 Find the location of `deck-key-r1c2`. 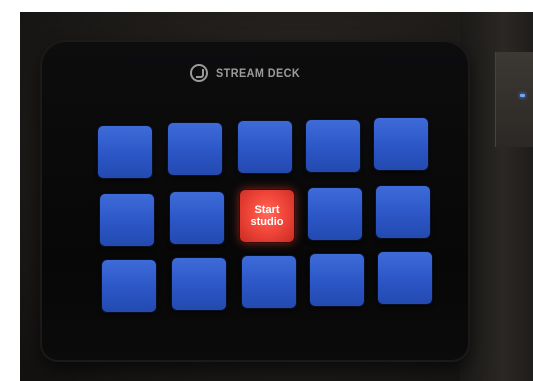

deck-key-r1c2 is located at coordinates (195, 149).